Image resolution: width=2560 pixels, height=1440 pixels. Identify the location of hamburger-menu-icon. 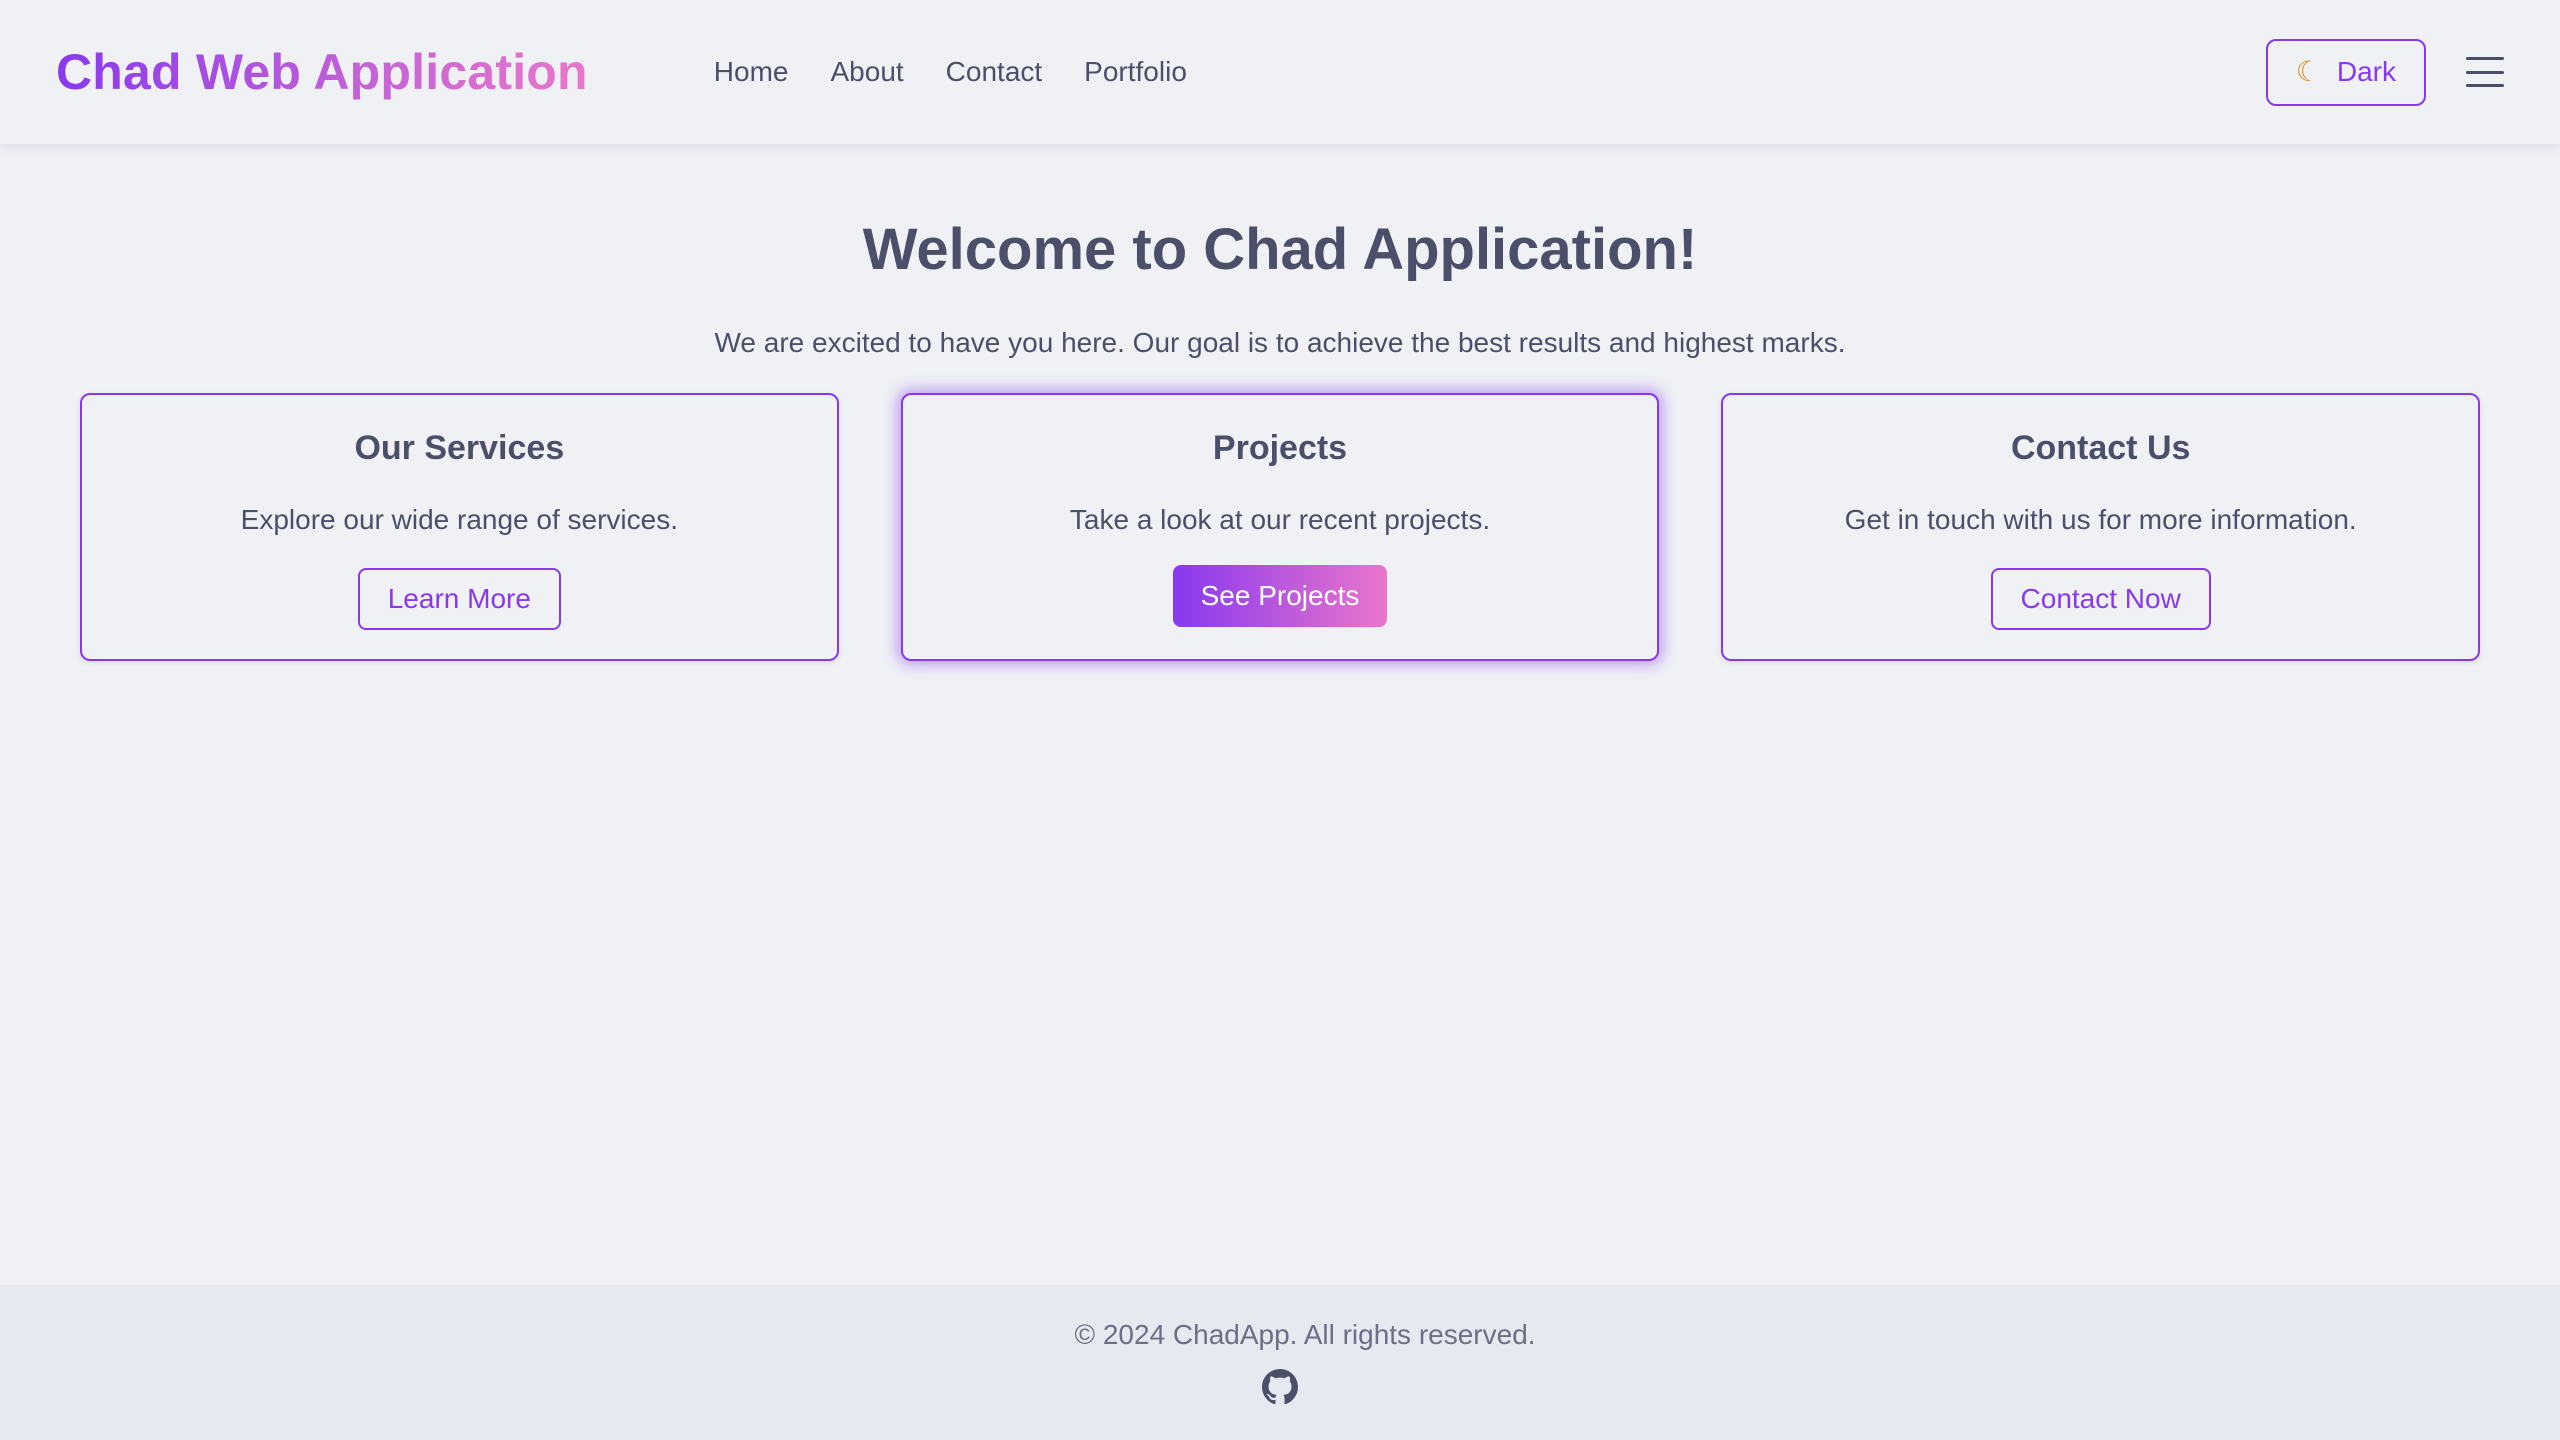
(2485, 72).